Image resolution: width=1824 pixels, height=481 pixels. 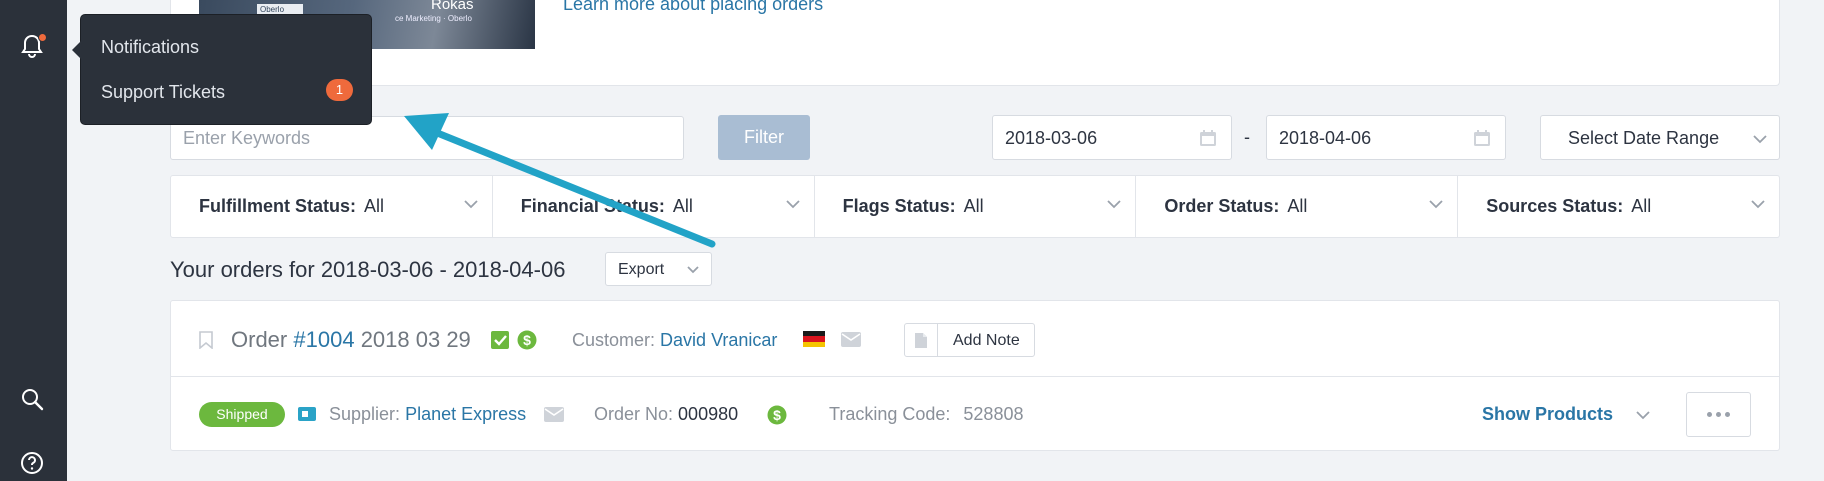 What do you see at coordinates (42, 37) in the screenshot?
I see `notification-dot` at bounding box center [42, 37].